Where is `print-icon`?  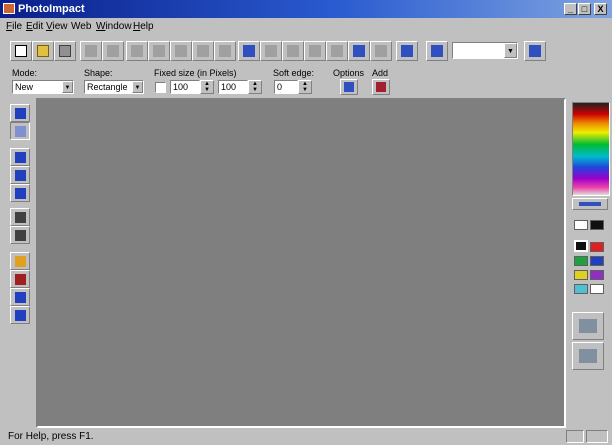 print-icon is located at coordinates (91, 51).